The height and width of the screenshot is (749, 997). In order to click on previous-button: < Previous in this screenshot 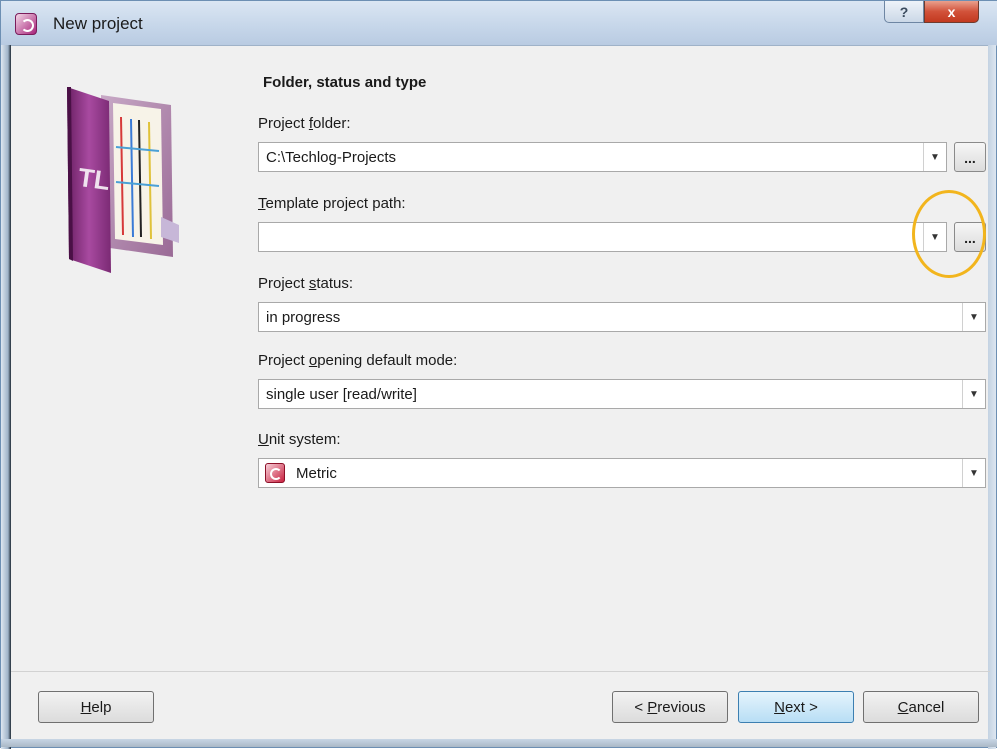, I will do `click(670, 707)`.